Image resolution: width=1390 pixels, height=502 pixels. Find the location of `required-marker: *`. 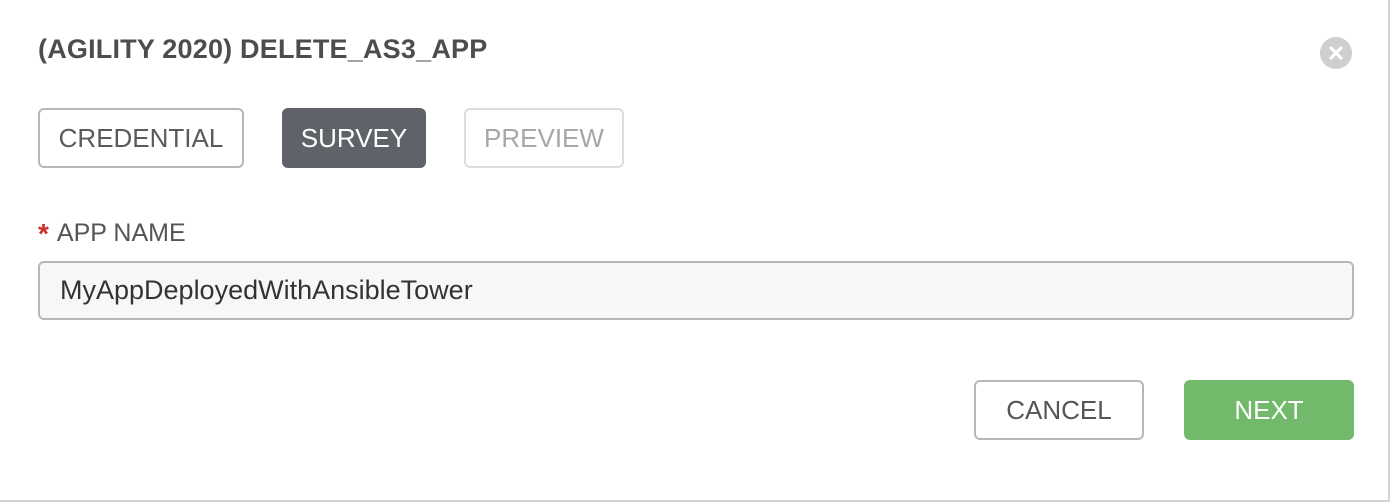

required-marker: * is located at coordinates (43, 233).